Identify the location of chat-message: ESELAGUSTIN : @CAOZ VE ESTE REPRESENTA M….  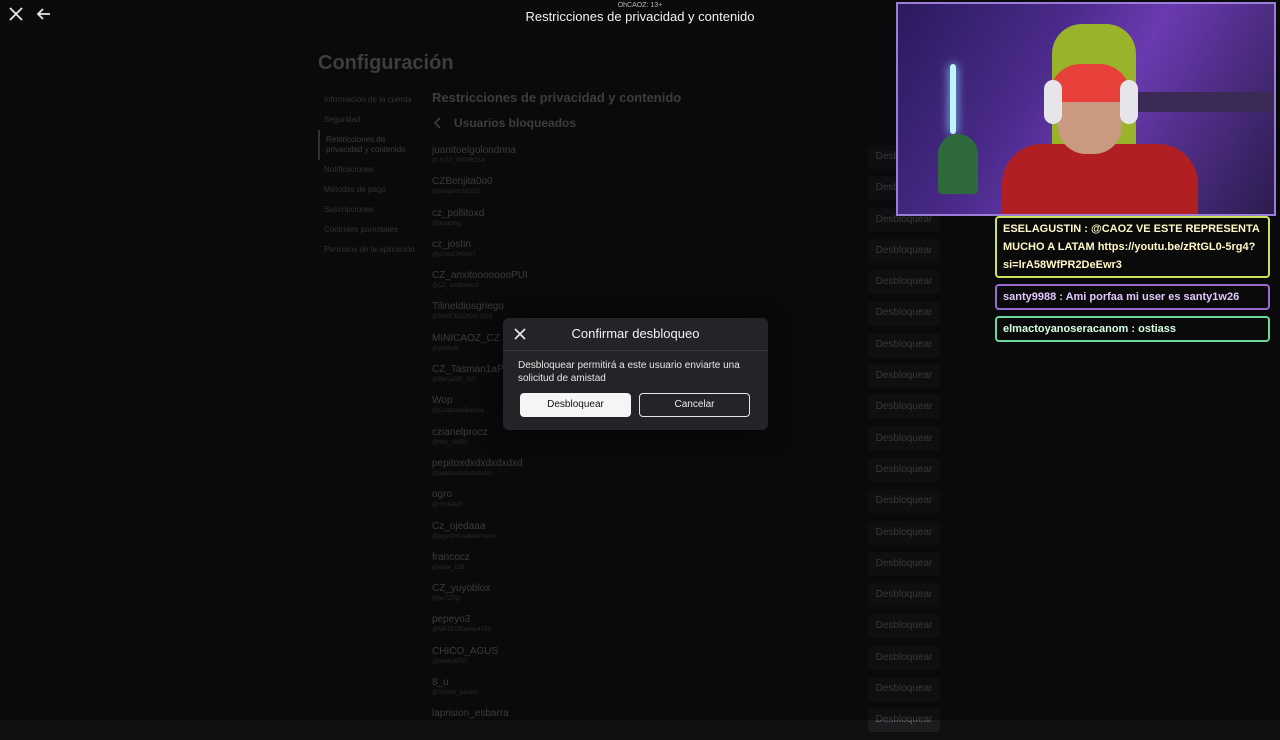
(1132, 247).